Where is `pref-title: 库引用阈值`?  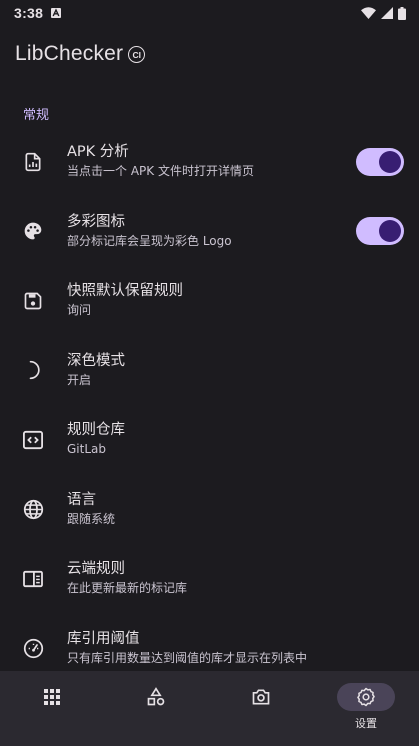 pref-title: 库引用阈值 is located at coordinates (103, 638).